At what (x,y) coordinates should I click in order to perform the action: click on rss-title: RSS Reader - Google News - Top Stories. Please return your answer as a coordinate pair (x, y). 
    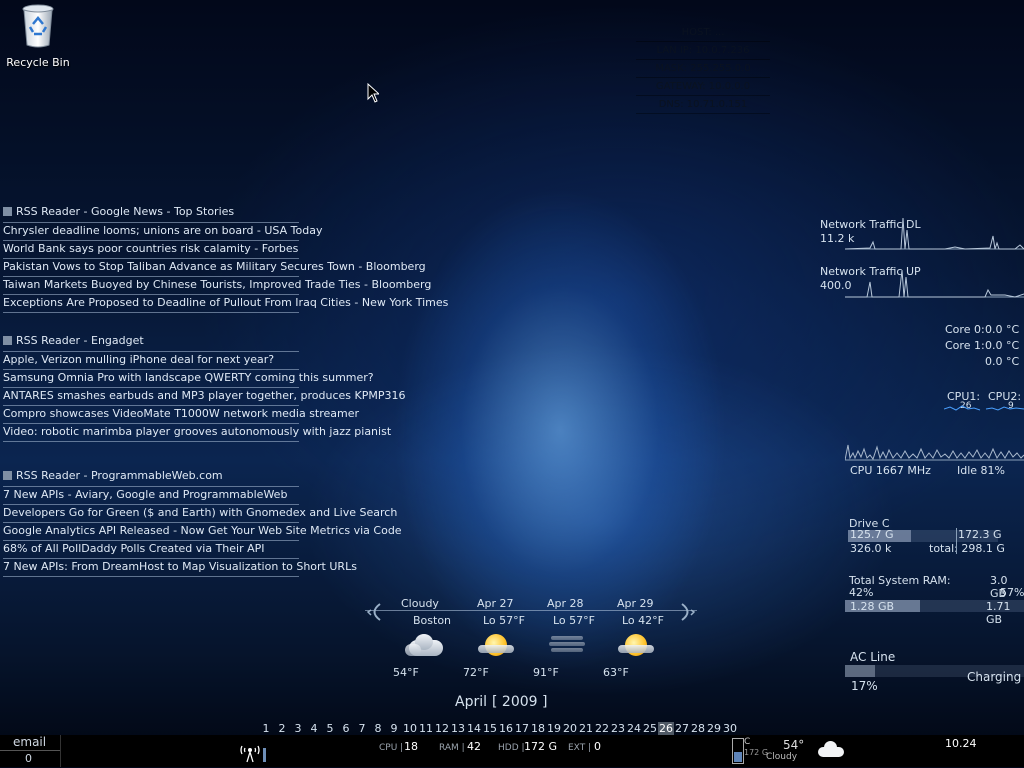
    Looking at the image, I should click on (125, 211).